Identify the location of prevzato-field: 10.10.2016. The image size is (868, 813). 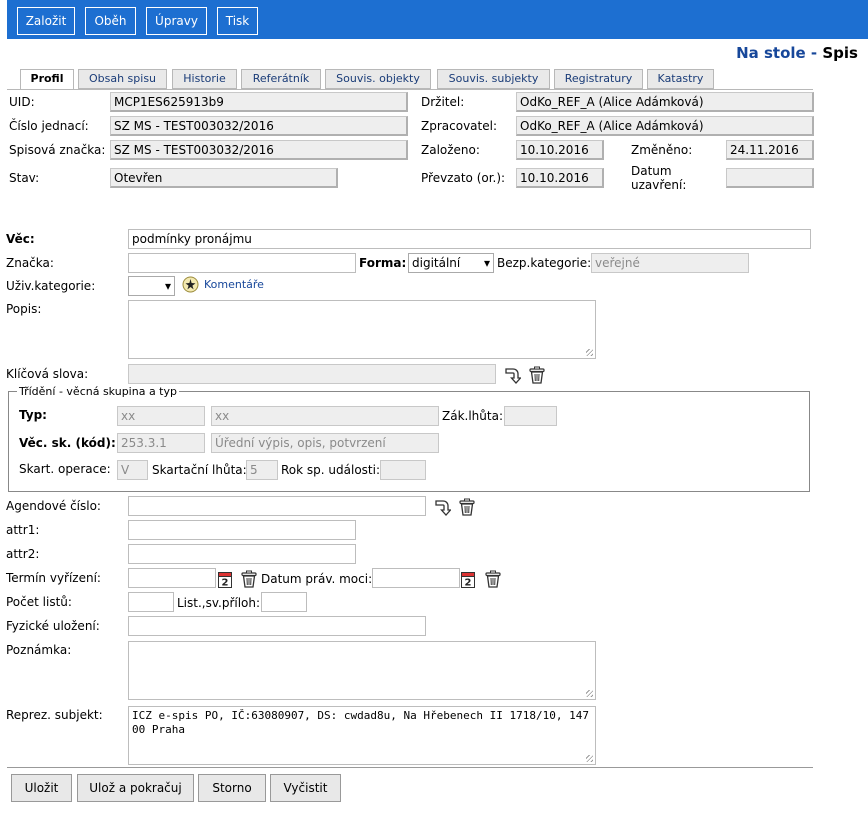
(560, 178).